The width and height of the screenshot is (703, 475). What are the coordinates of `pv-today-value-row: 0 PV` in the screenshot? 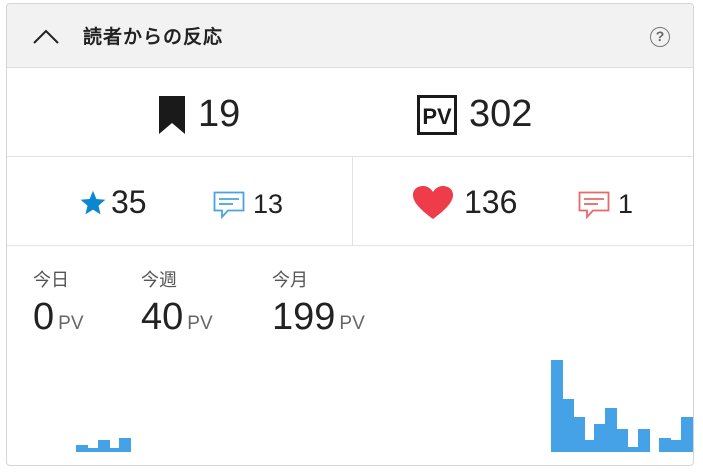 It's located at (58, 317).